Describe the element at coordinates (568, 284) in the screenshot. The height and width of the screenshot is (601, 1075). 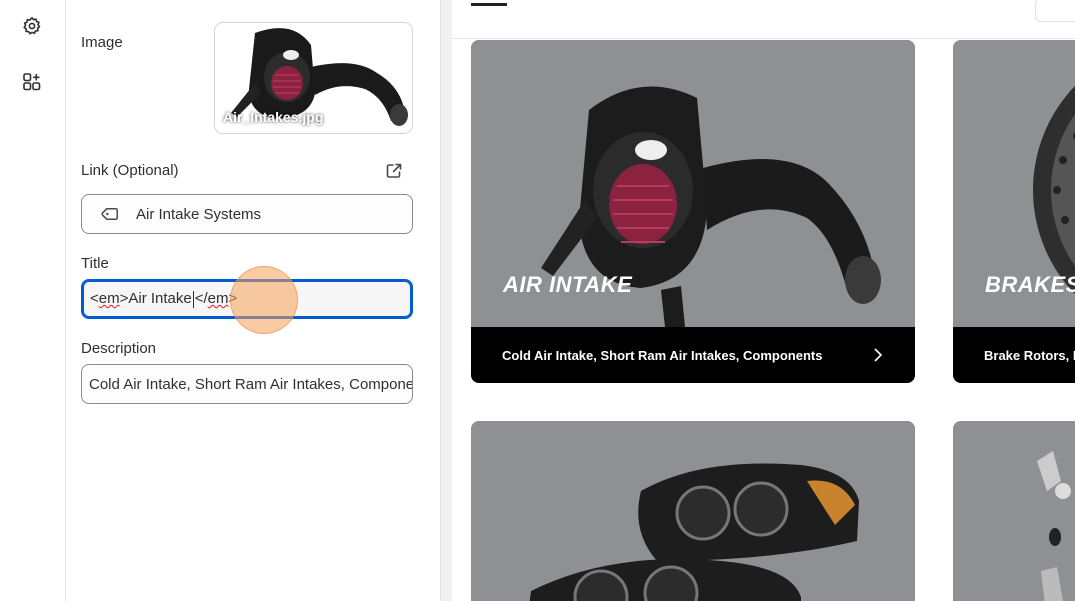
I see `card-title: AIR INTAKE` at that location.